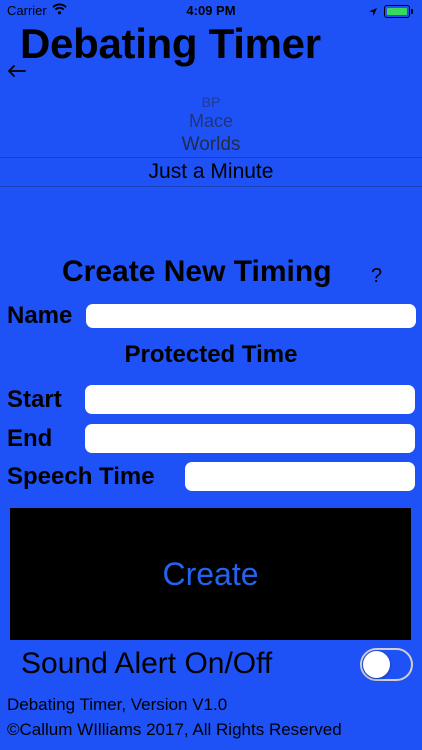 The height and width of the screenshot is (750, 422). I want to click on picker-item-selected: Just a Minute, so click(211, 172).